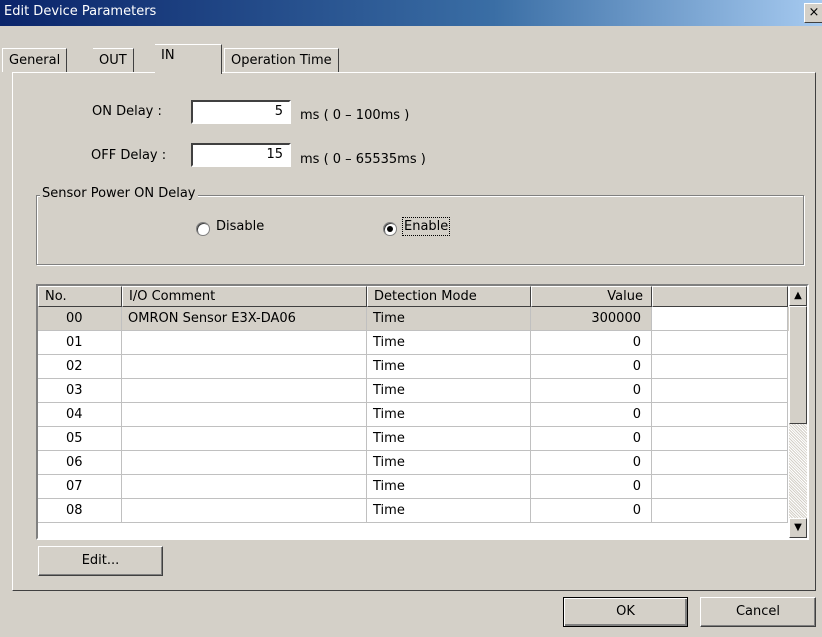 This screenshot has width=822, height=637. What do you see at coordinates (241, 112) in the screenshot?
I see `on-delay-input: 5` at bounding box center [241, 112].